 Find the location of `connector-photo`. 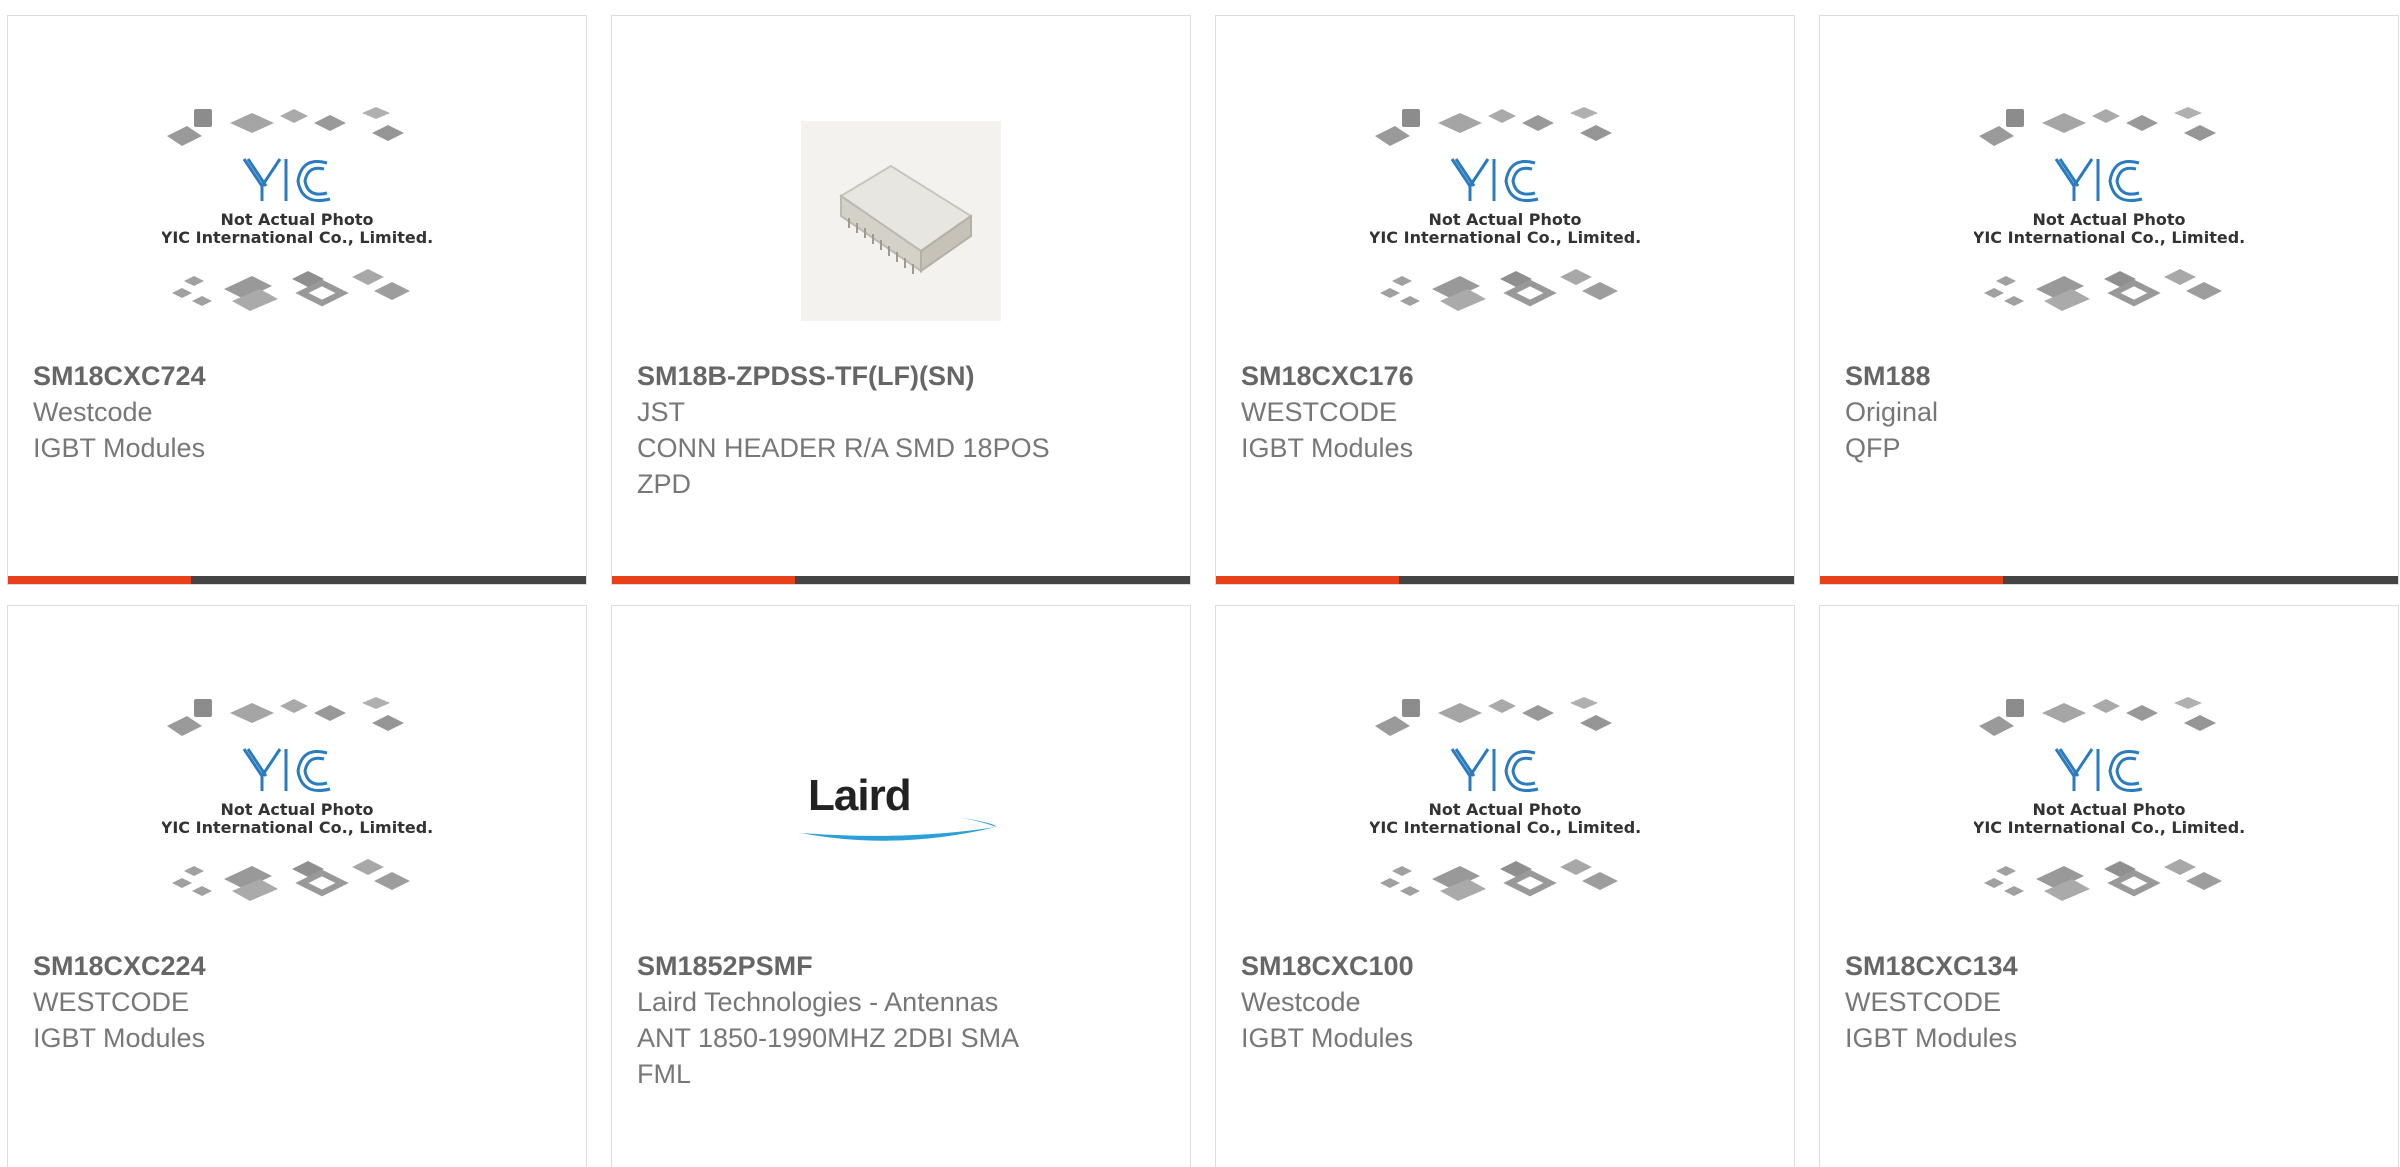

connector-photo is located at coordinates (901, 221).